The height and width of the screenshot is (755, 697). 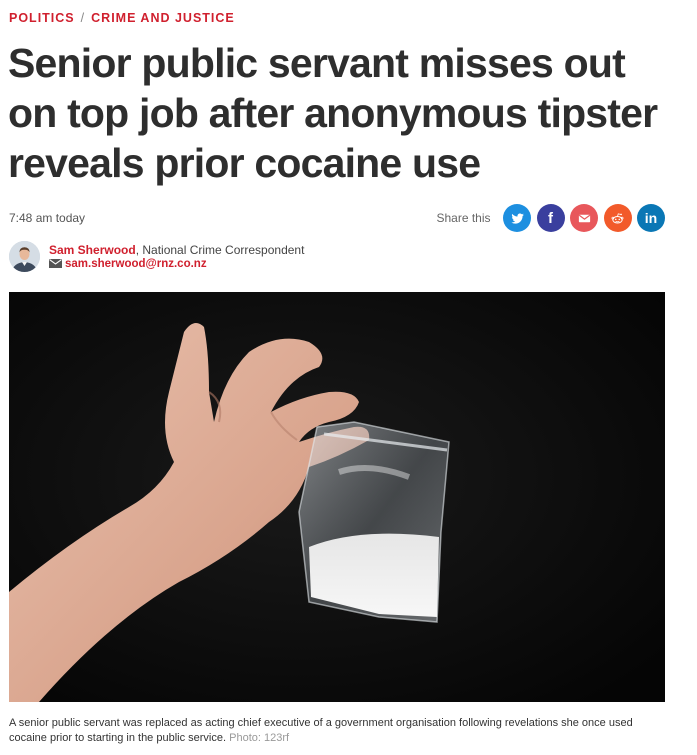 I want to click on linkedin-share-button: in, so click(x=651, y=218).